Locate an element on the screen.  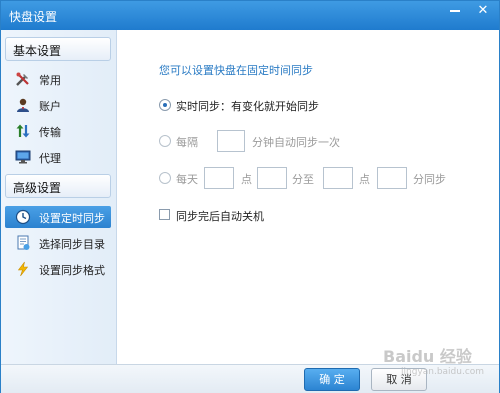
sidebar-item-label: 传输 is located at coordinates (50, 132).